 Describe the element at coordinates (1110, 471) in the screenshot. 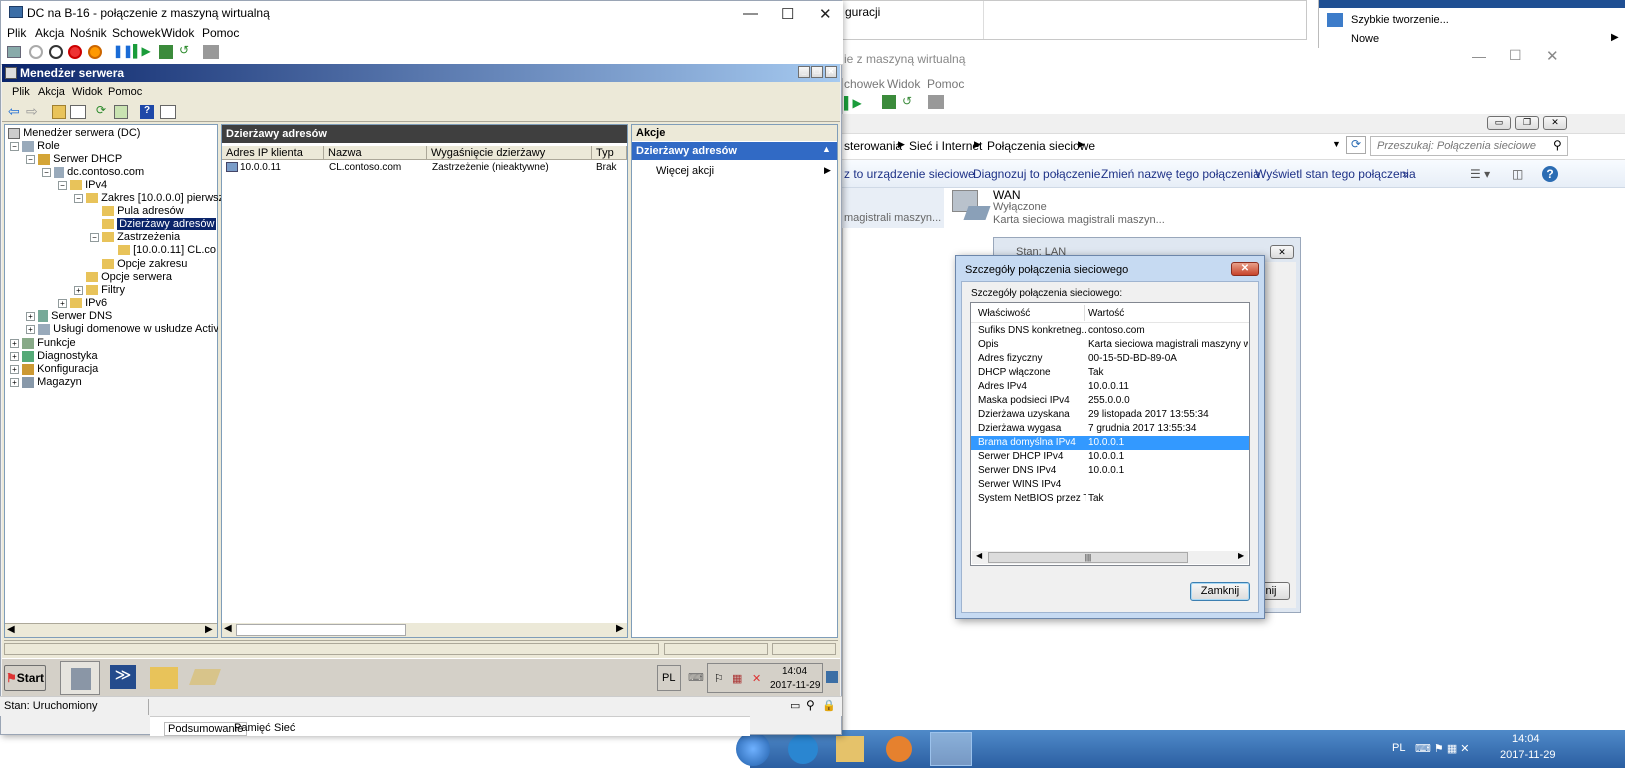

I see `list-item: Serwer DNS IPv4 10.0.0.1` at that location.